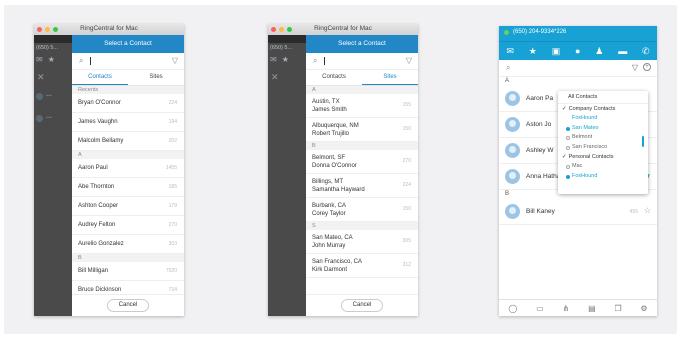 The width and height of the screenshot is (682, 338). I want to click on scrollbar, so click(643, 141).